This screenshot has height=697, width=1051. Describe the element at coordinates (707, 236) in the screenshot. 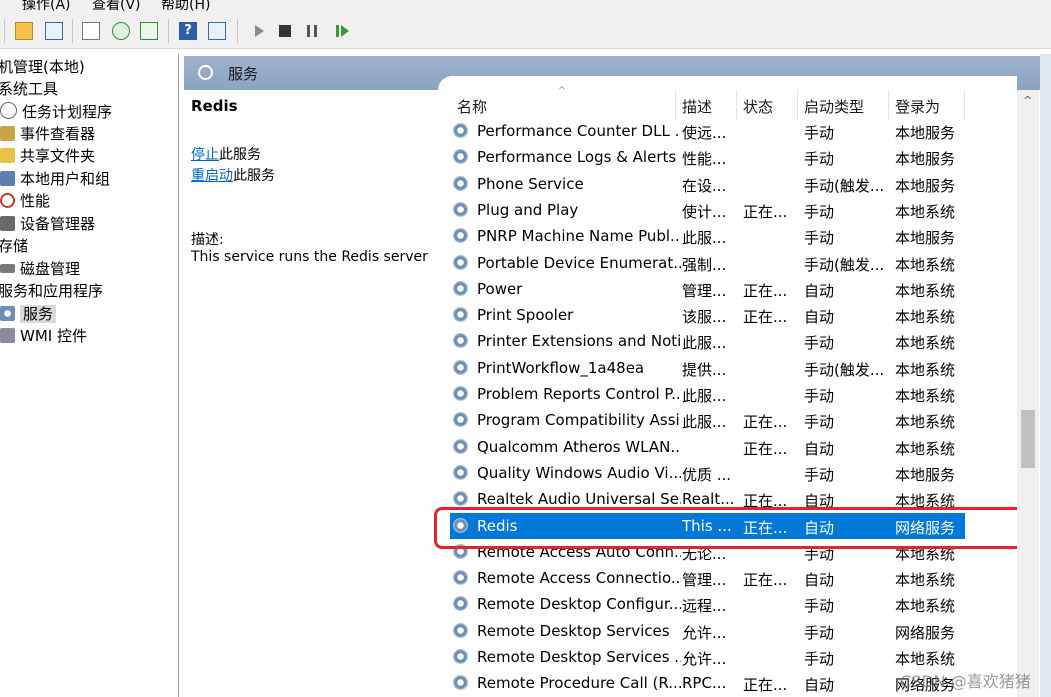

I see `service-row: PNRP Machine Name Publ... 此服... 手动 本地服务` at that location.